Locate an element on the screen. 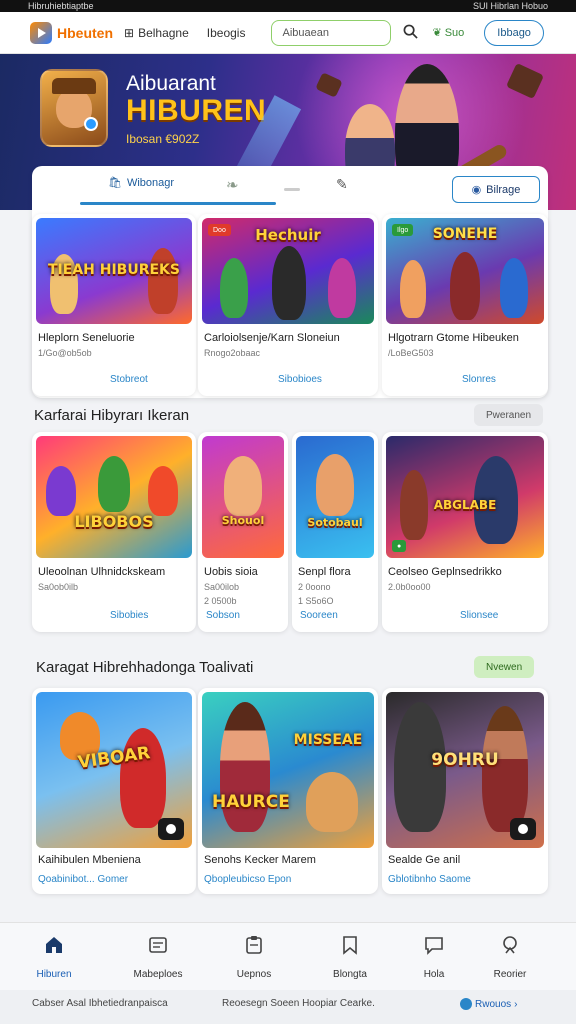 Image resolution: width=576 pixels, height=1024 pixels. section-title: Karfarai Hibyrarı Ikeran is located at coordinates (112, 415).